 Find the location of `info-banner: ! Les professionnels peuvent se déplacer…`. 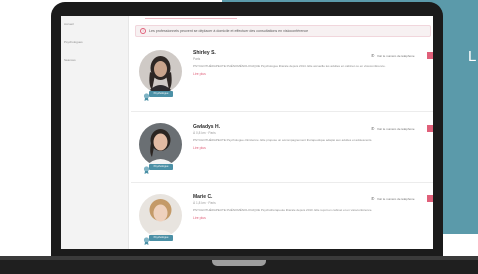

info-banner: ! Les professionnels peuvent se déplacer… is located at coordinates (283, 31).